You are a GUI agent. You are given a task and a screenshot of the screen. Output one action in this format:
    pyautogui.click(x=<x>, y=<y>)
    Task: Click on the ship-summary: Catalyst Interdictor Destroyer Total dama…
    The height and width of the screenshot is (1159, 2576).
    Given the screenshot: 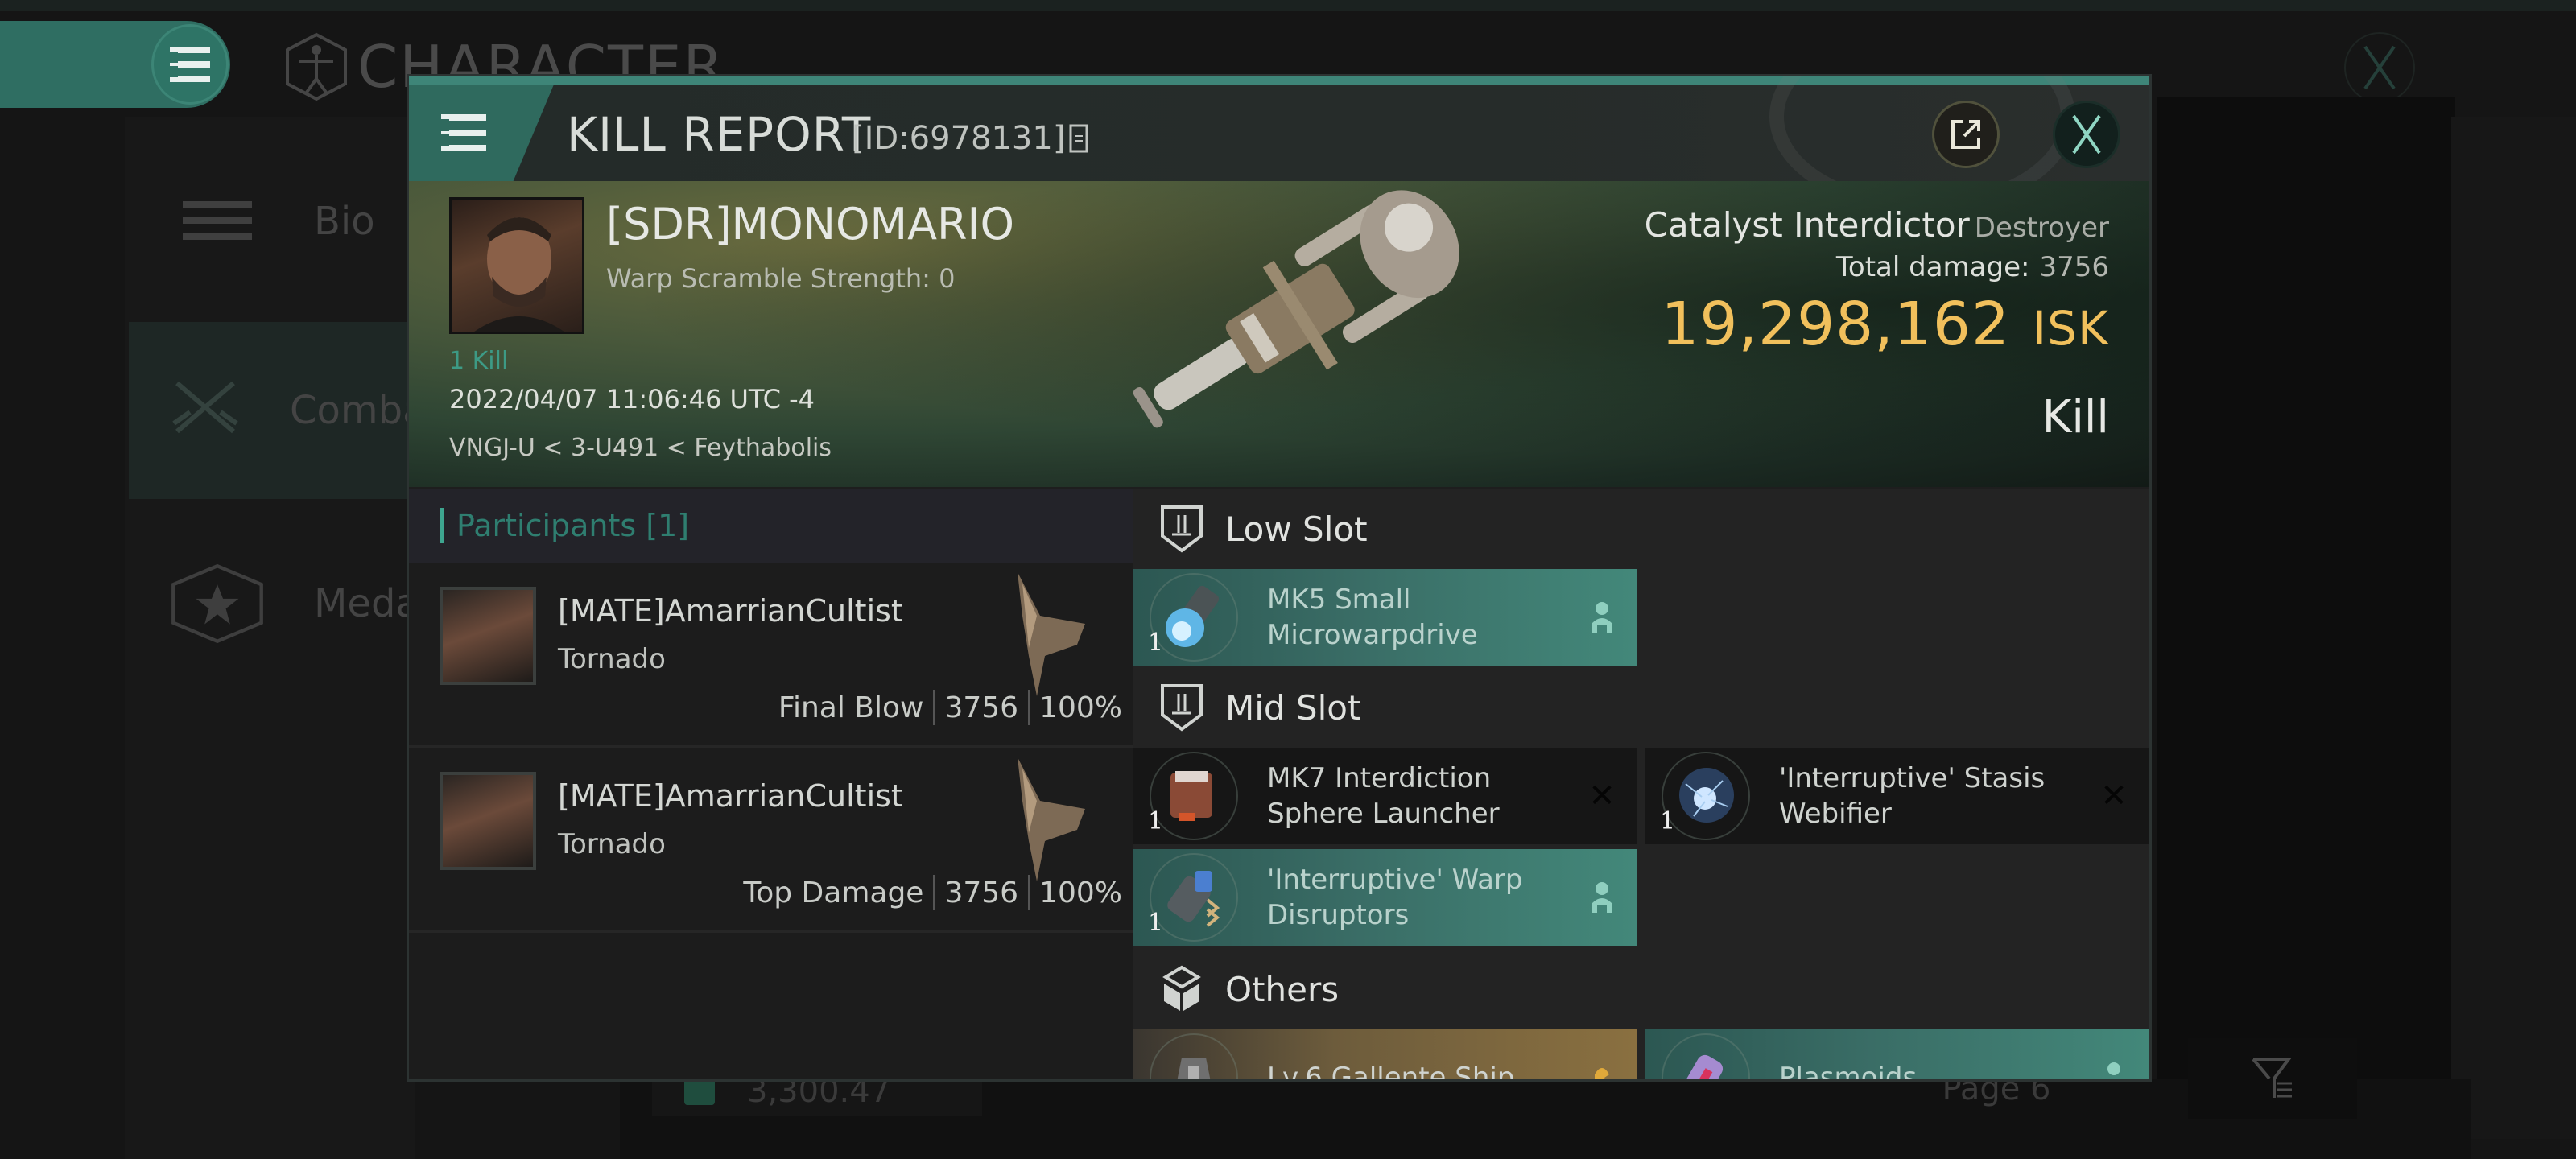 What is the action you would take?
    pyautogui.click(x=1877, y=324)
    